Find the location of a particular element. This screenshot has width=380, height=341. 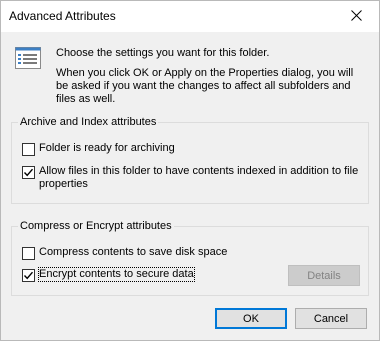

compress-option: Compress contents to save disk space is located at coordinates (124, 253).